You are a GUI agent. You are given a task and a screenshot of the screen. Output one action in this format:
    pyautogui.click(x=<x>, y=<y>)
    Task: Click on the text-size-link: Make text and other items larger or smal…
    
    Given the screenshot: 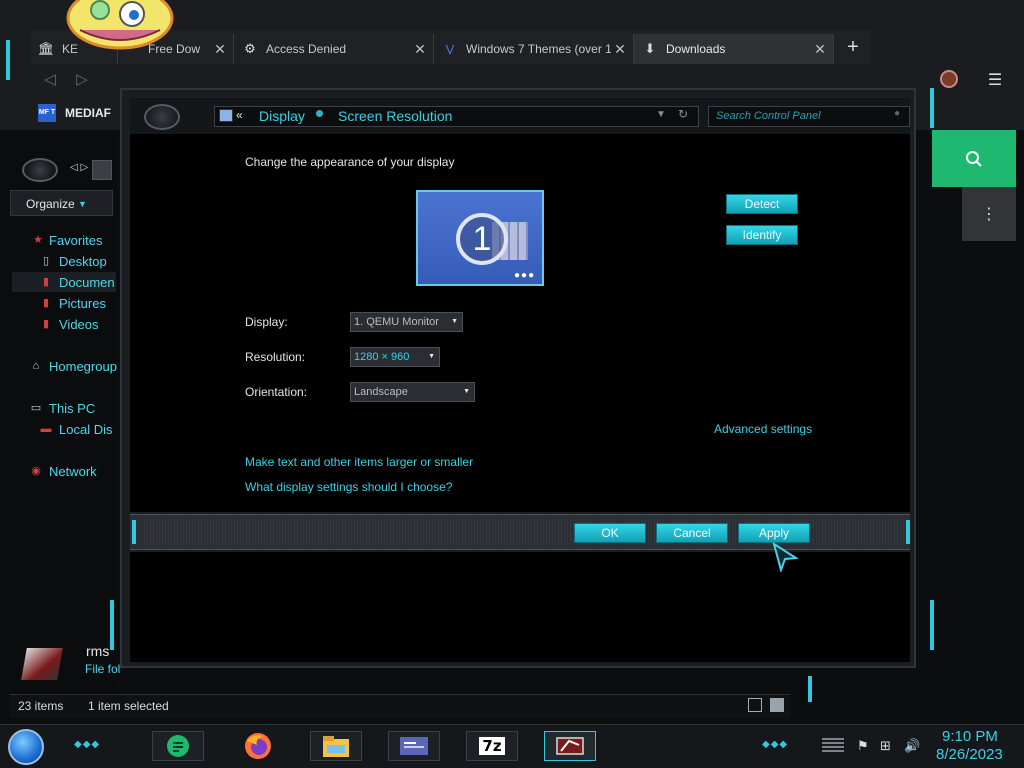 What is the action you would take?
    pyautogui.click(x=359, y=462)
    